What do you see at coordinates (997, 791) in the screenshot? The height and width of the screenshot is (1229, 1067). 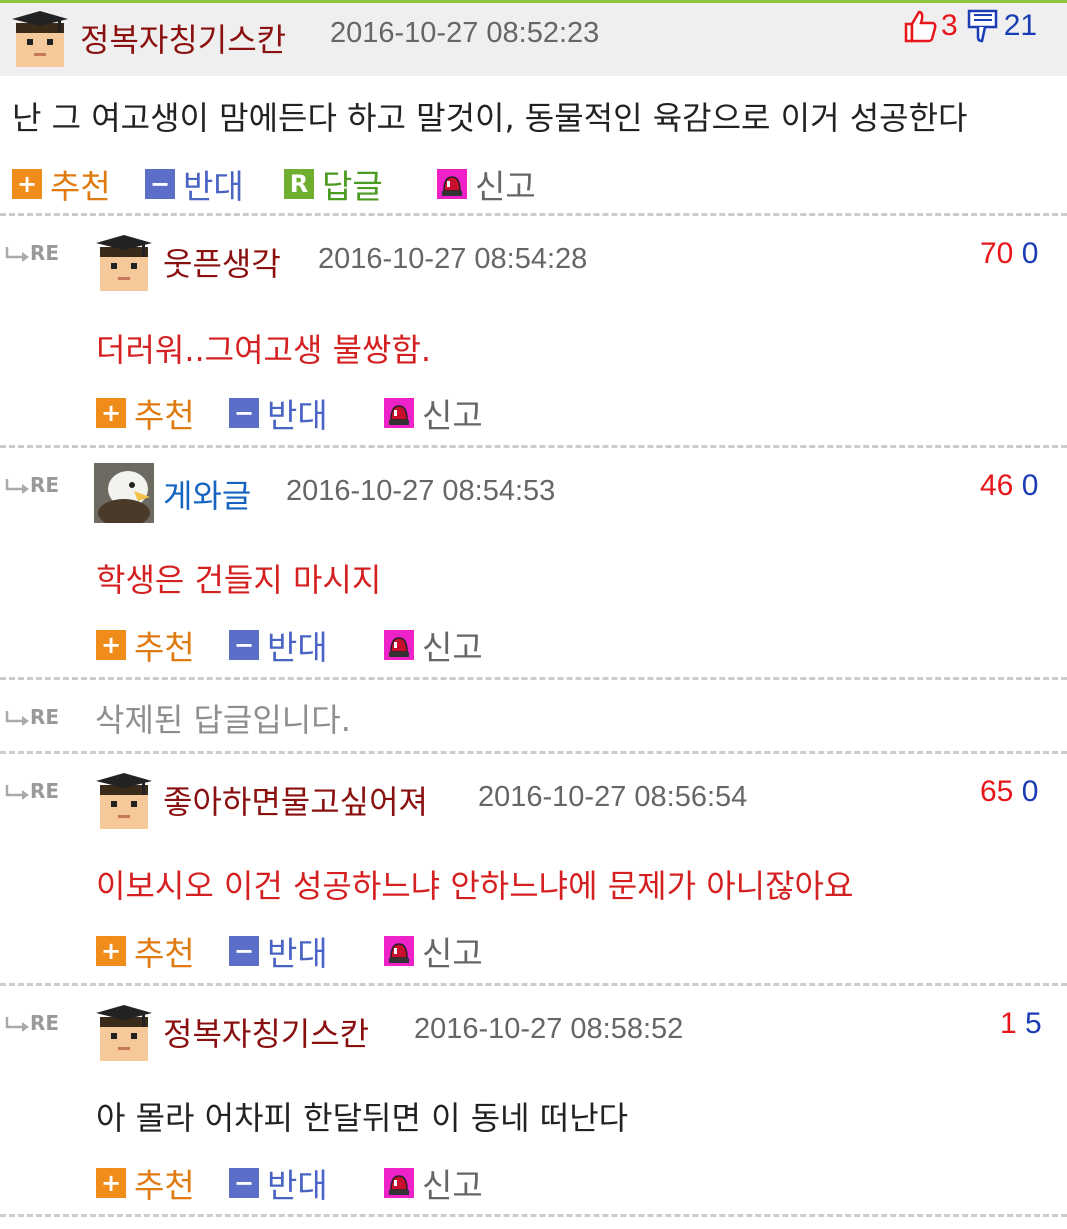 I see `upvote-count: 65` at bounding box center [997, 791].